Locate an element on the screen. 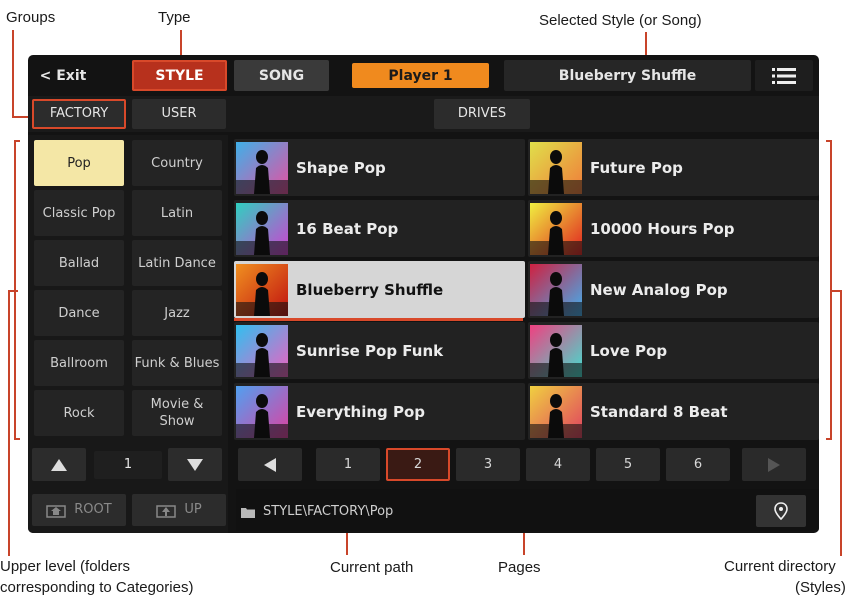 Image resolution: width=854 pixels, height=600 pixels. style-item: 10000 Hours Pop is located at coordinates (673, 228).